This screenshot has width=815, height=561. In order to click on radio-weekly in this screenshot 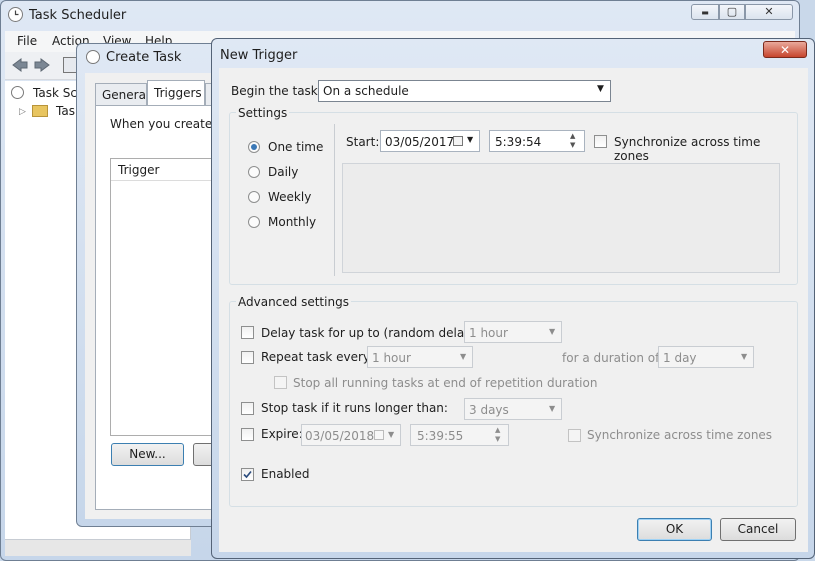, I will do `click(254, 197)`.